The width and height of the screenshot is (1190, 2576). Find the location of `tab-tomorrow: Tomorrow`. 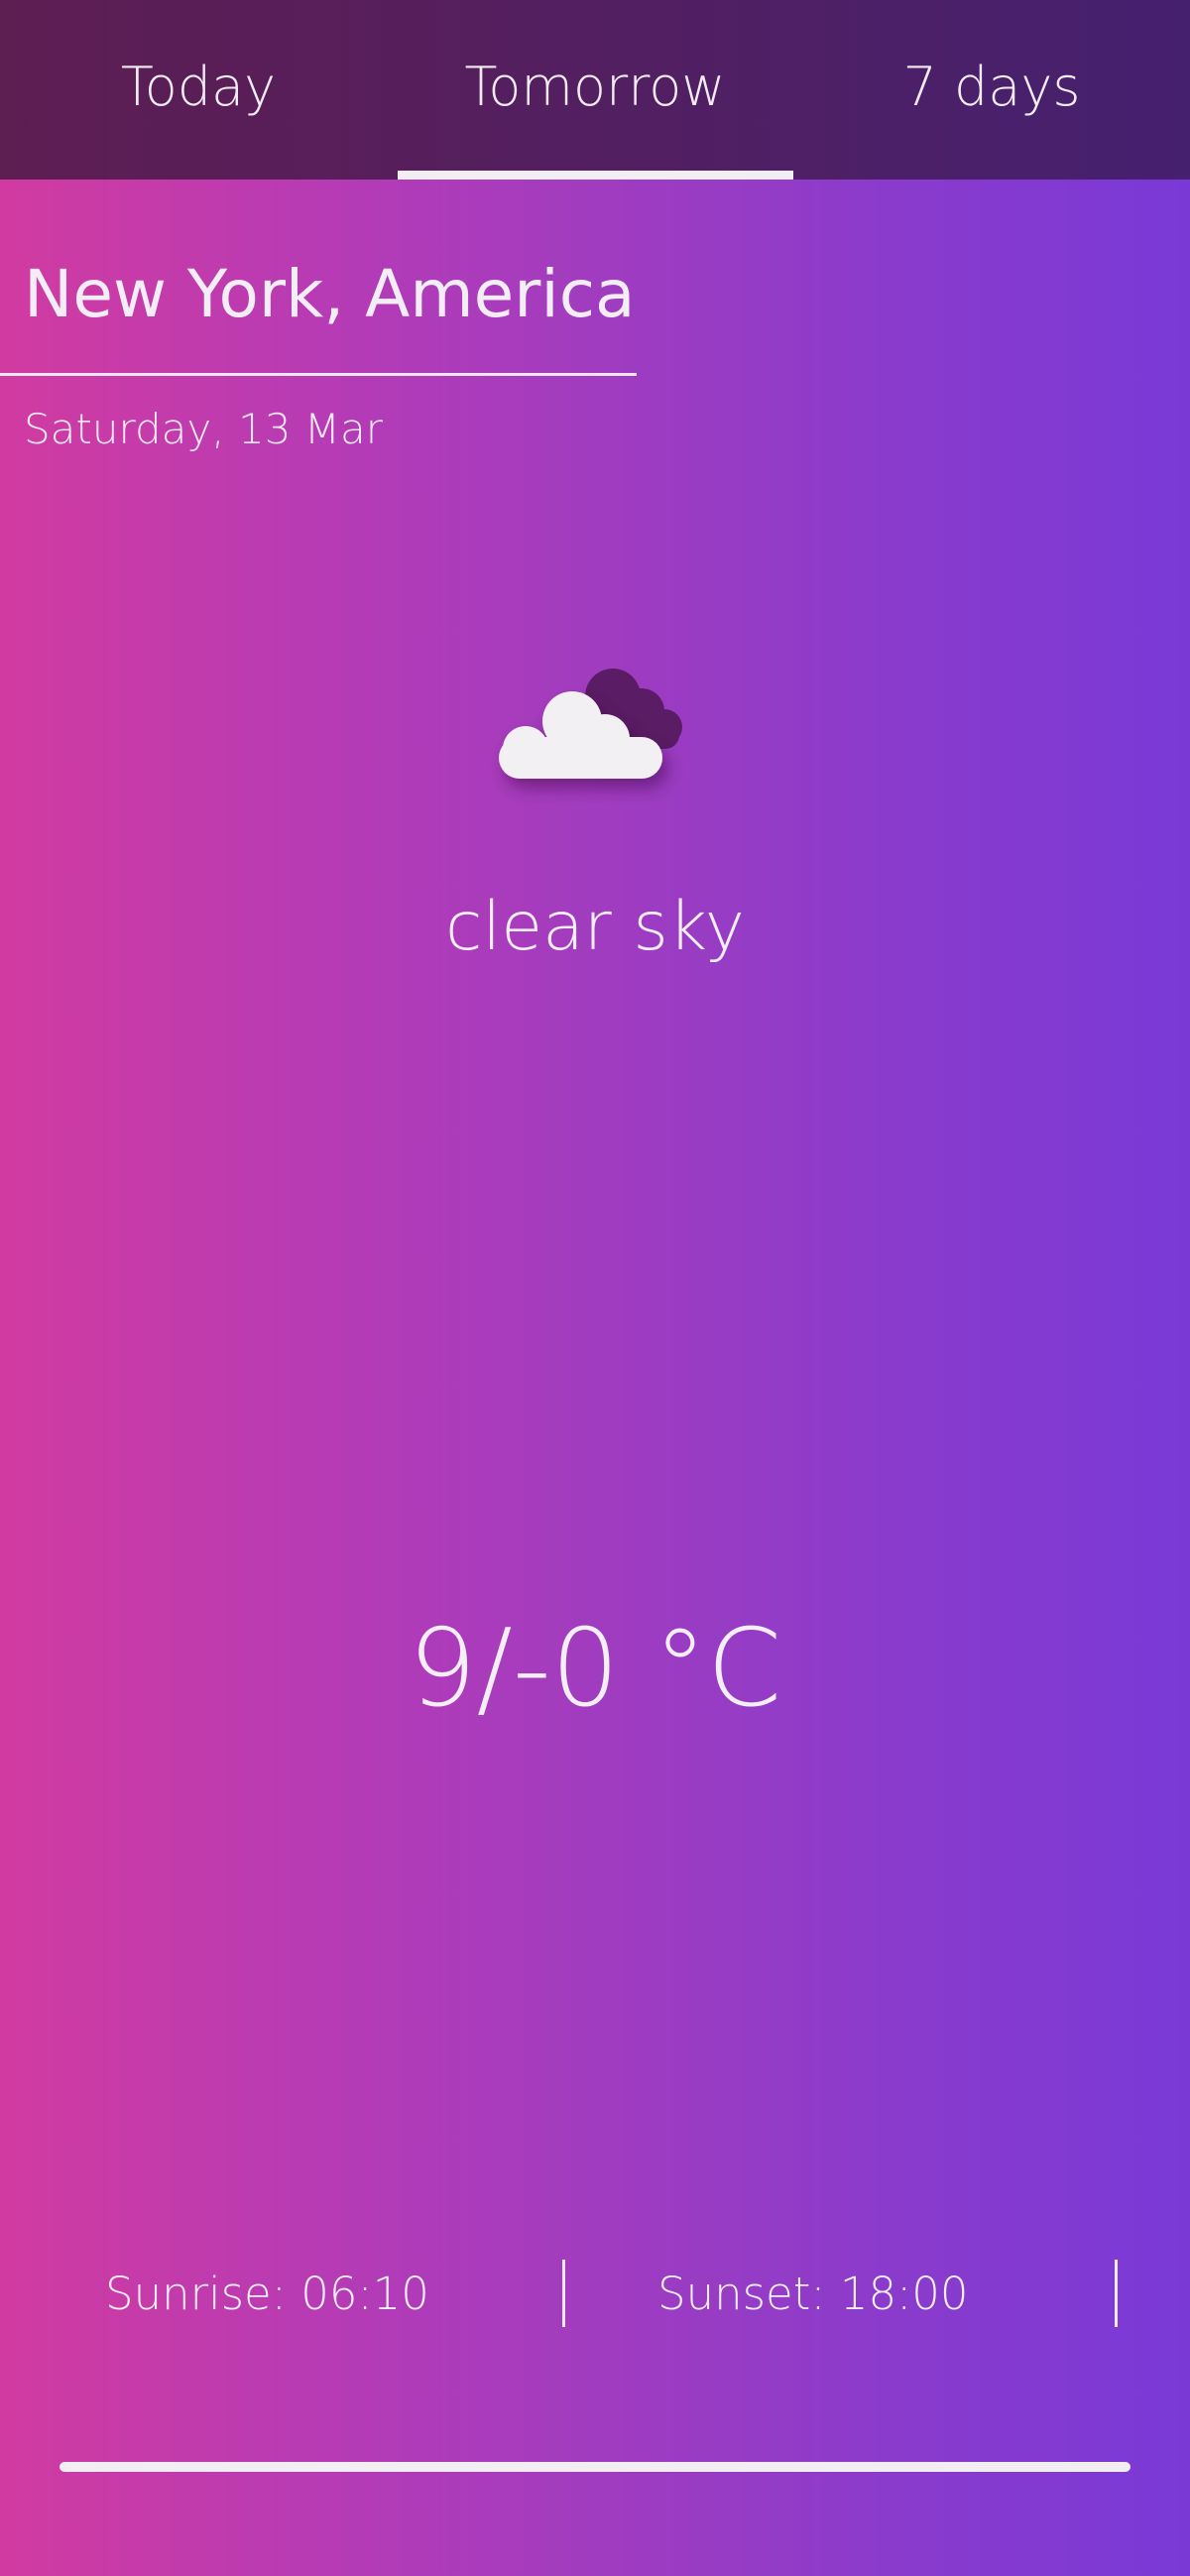

tab-tomorrow: Tomorrow is located at coordinates (595, 90).